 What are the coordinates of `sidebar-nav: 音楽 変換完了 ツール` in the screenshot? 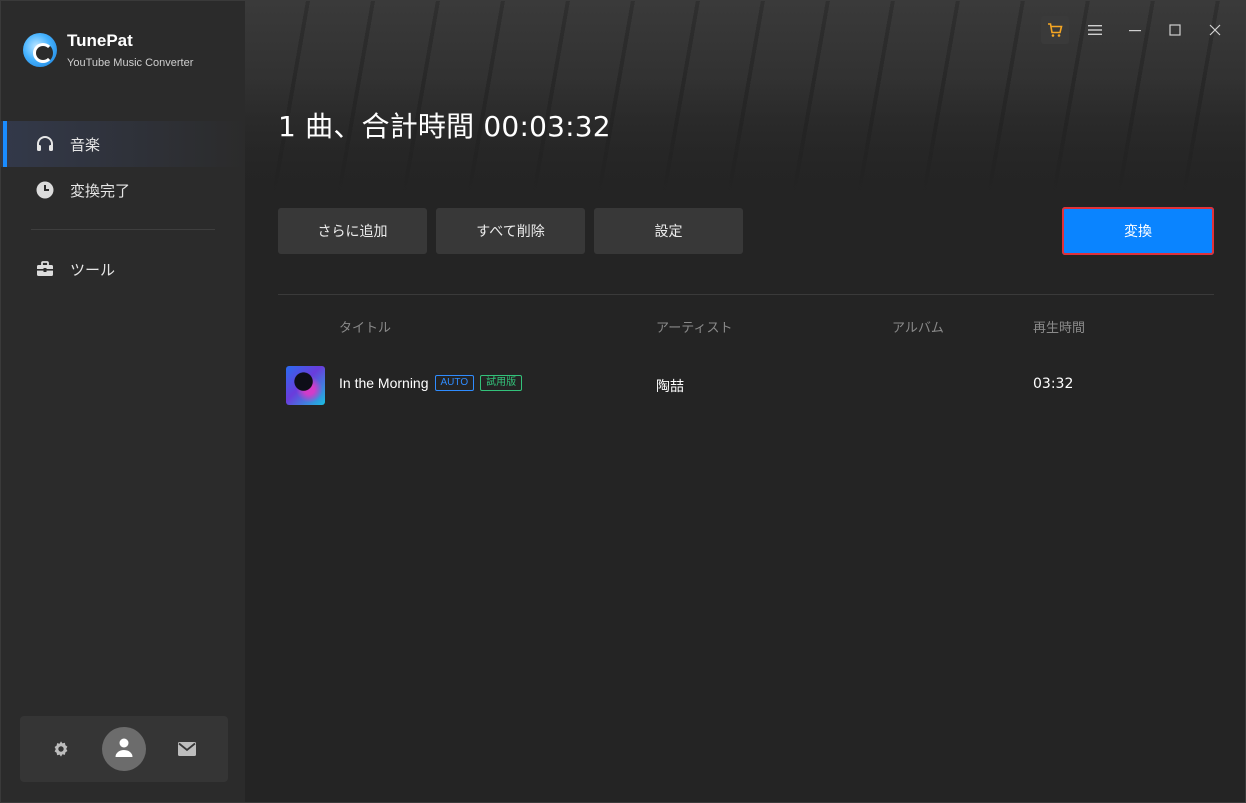 It's located at (123, 206).